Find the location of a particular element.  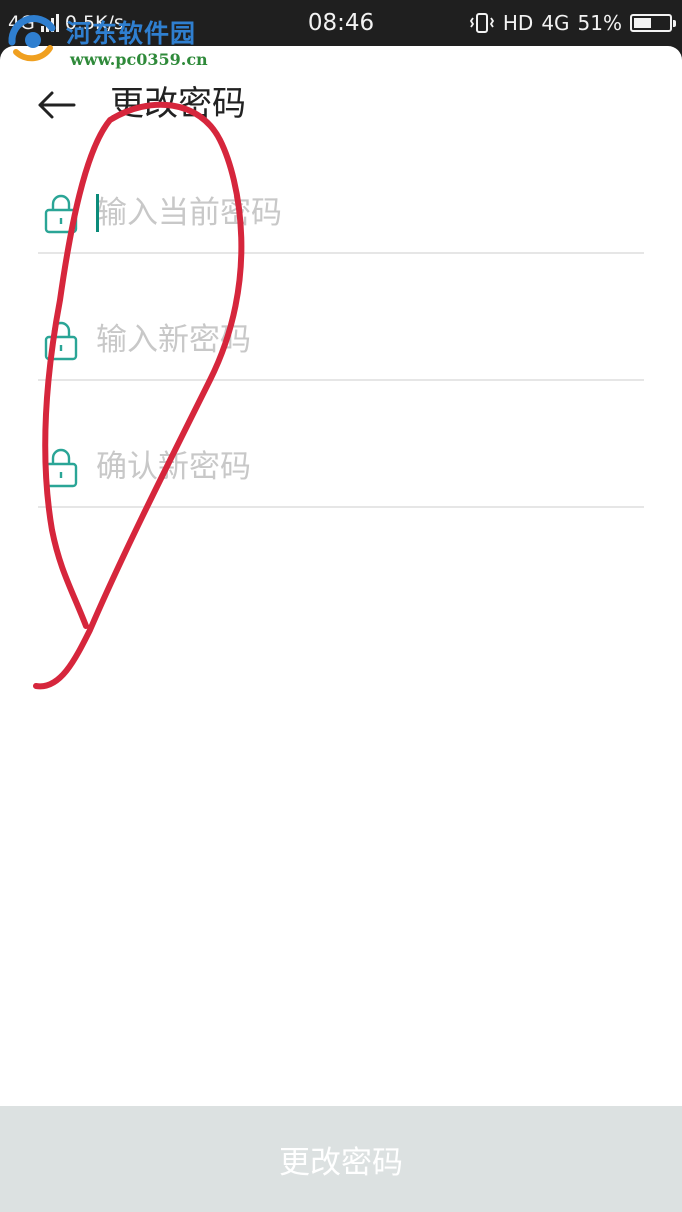

battery-icon is located at coordinates (653, 23).